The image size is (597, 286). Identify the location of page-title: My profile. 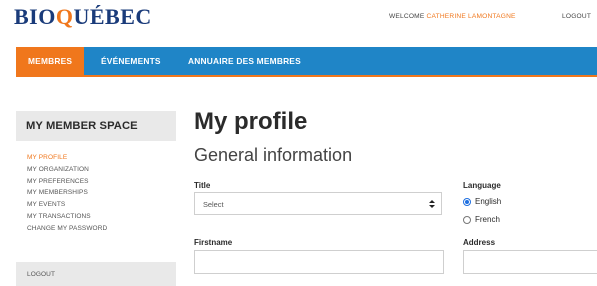
(251, 121).